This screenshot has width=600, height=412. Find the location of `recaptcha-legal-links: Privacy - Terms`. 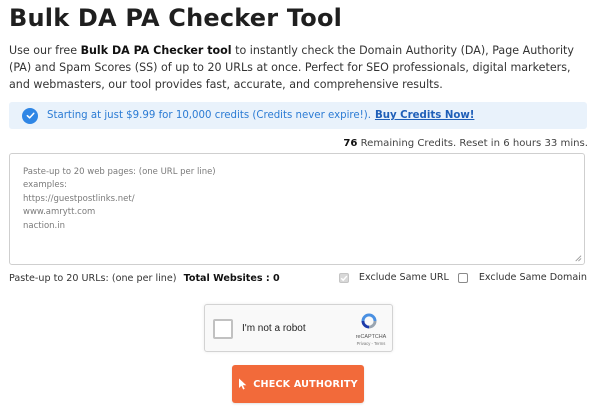

recaptcha-legal-links: Privacy - Terms is located at coordinates (371, 343).